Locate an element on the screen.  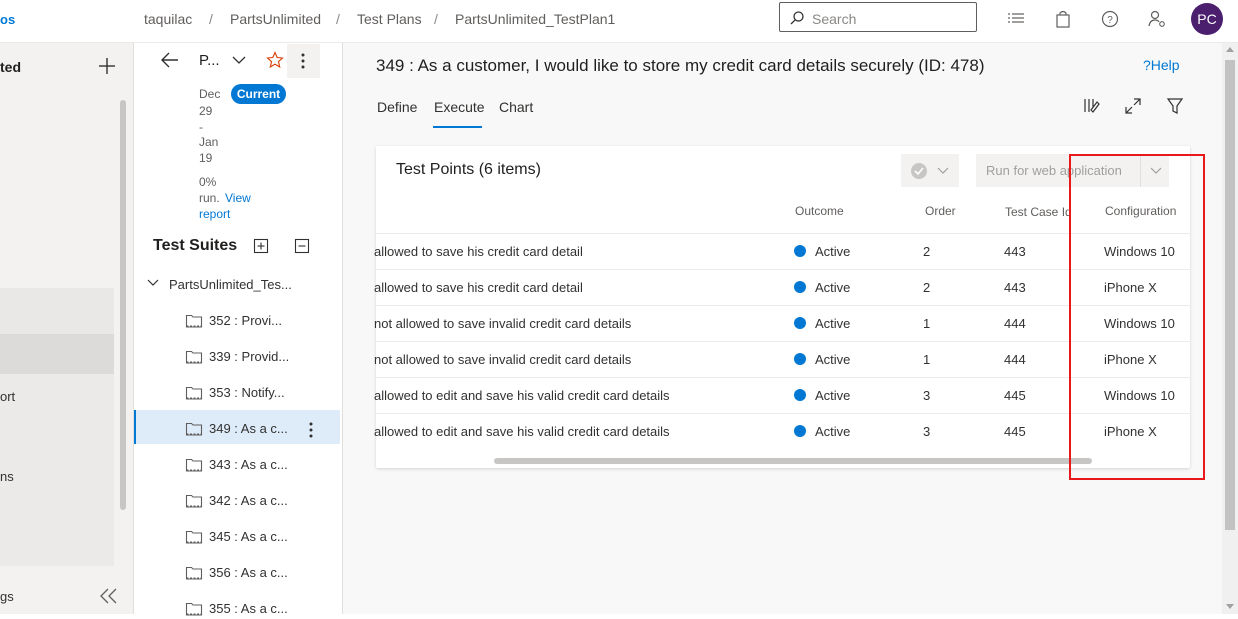
fullscreen-icon is located at coordinates (1133, 106).